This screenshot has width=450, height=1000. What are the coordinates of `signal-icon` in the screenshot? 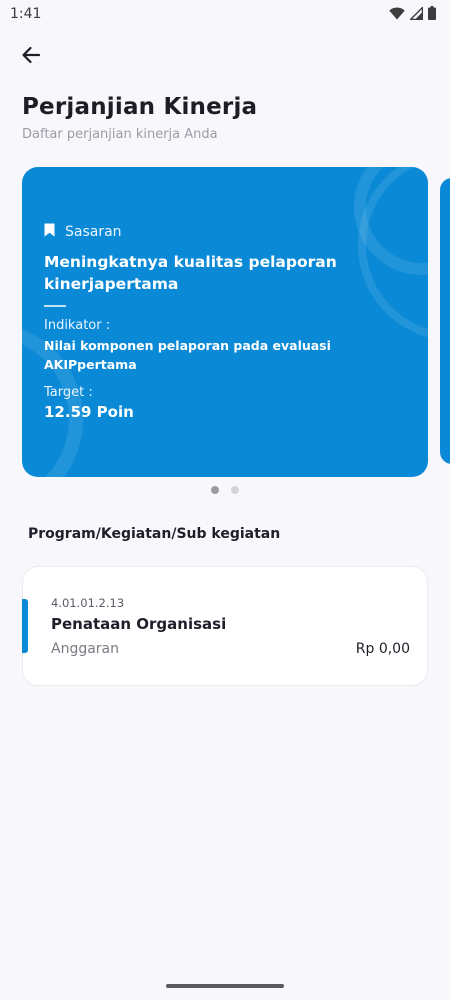 It's located at (416, 14).